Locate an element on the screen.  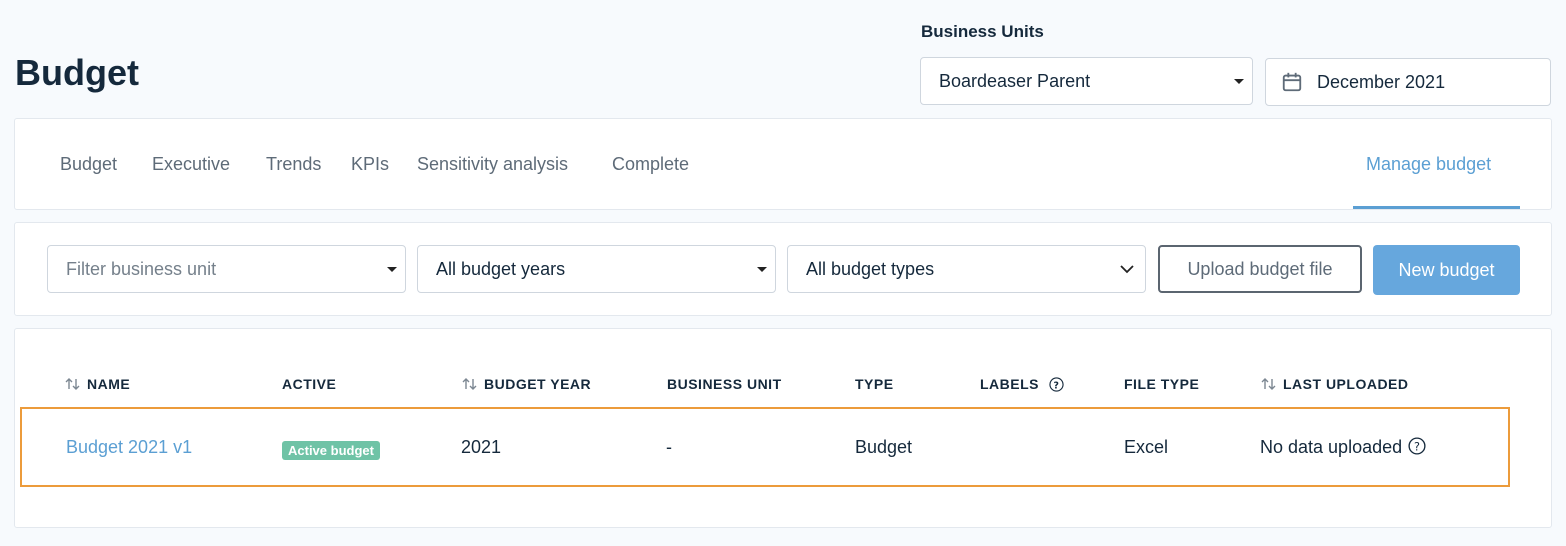
file-type-cell: Excel is located at coordinates (1146, 447).